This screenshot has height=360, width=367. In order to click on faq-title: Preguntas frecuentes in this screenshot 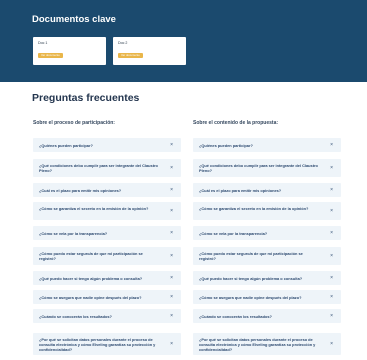, I will do `click(86, 98)`.